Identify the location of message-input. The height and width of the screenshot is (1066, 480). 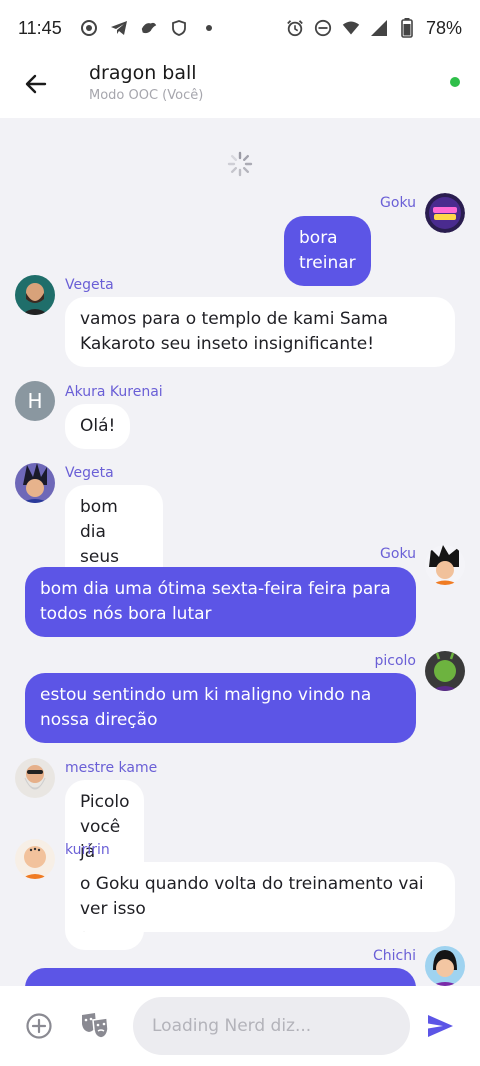
(271, 1026).